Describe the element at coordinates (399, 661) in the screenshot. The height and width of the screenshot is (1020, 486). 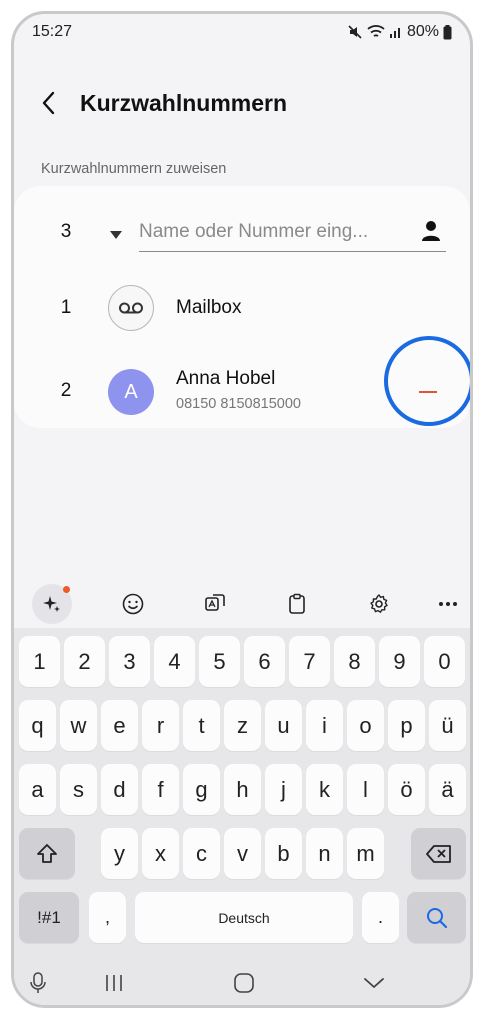
I see `key-9: 9` at that location.